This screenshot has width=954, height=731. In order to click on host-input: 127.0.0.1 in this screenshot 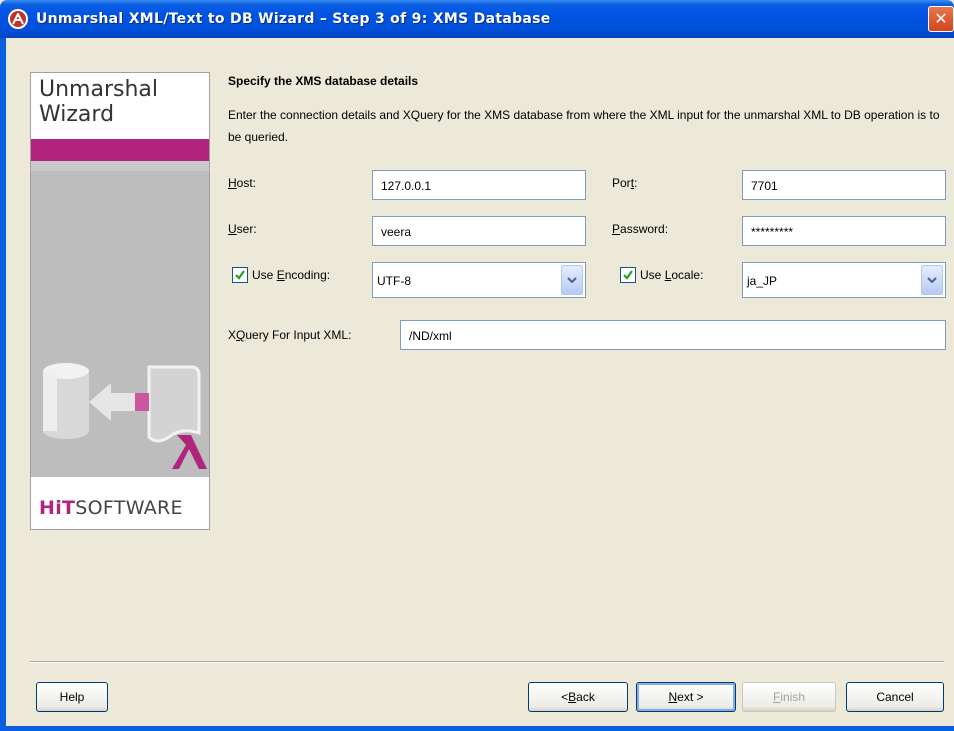, I will do `click(479, 185)`.